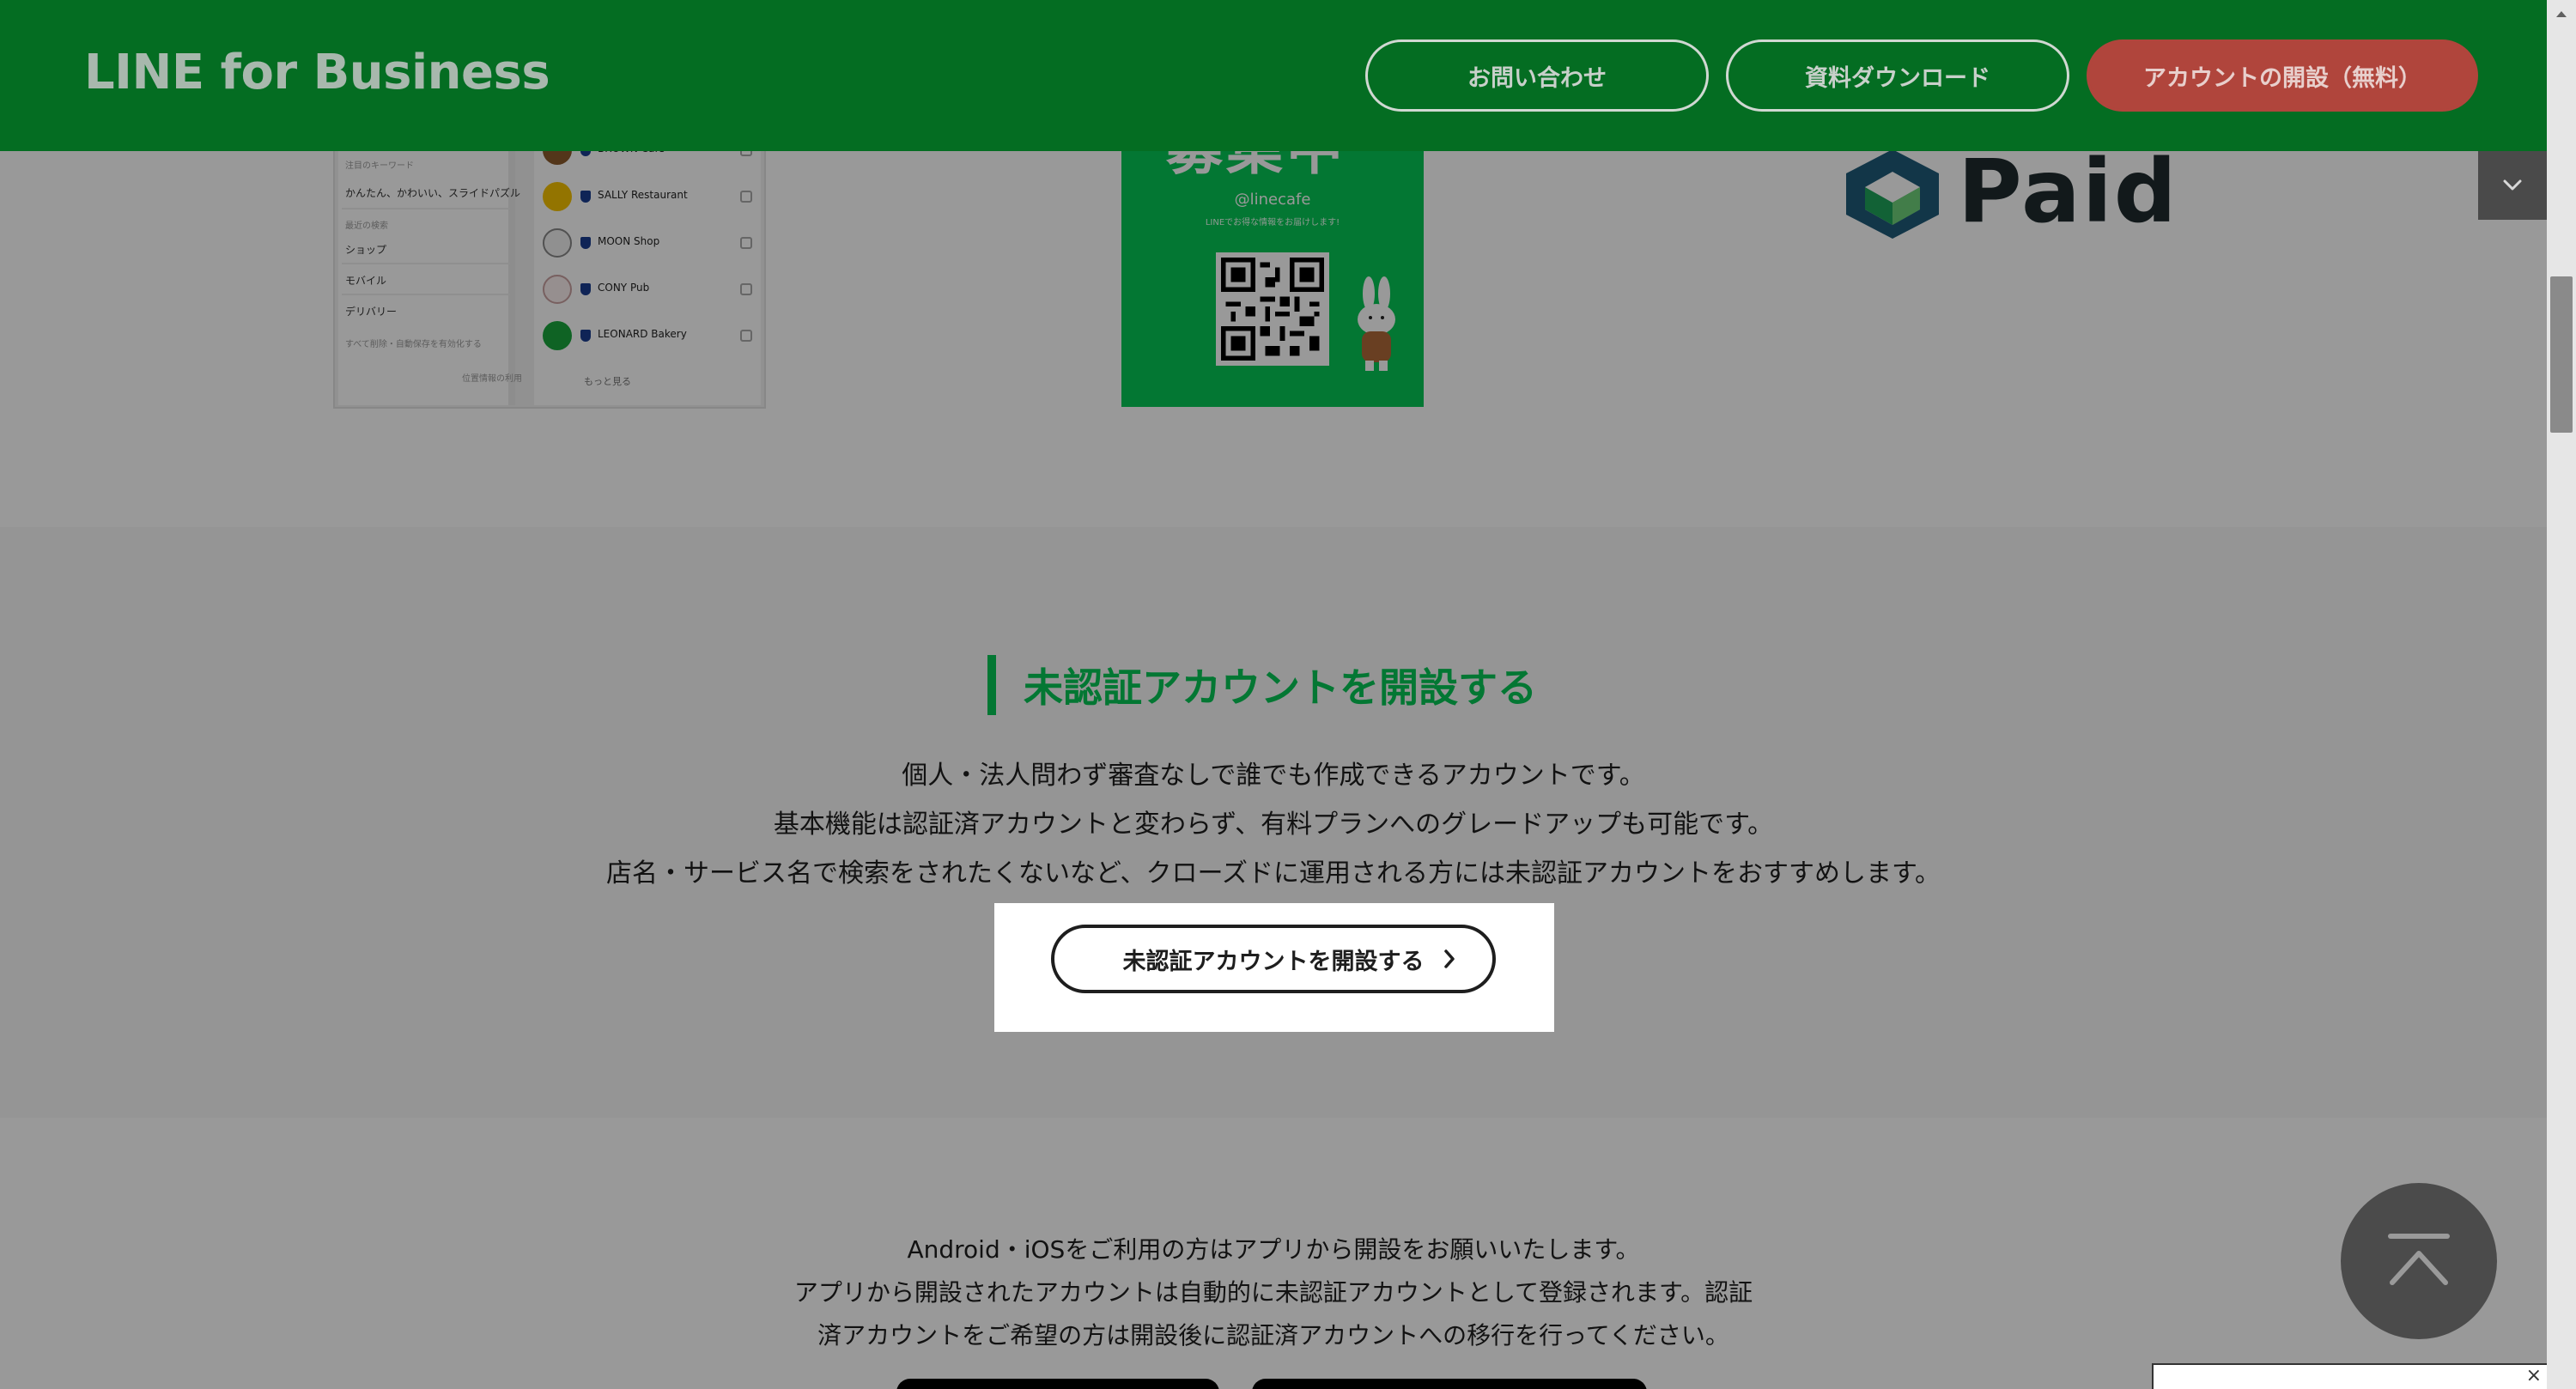 The width and height of the screenshot is (2576, 1389). Describe the element at coordinates (2561, 355) in the screenshot. I see `scrollbar-thumb` at that location.